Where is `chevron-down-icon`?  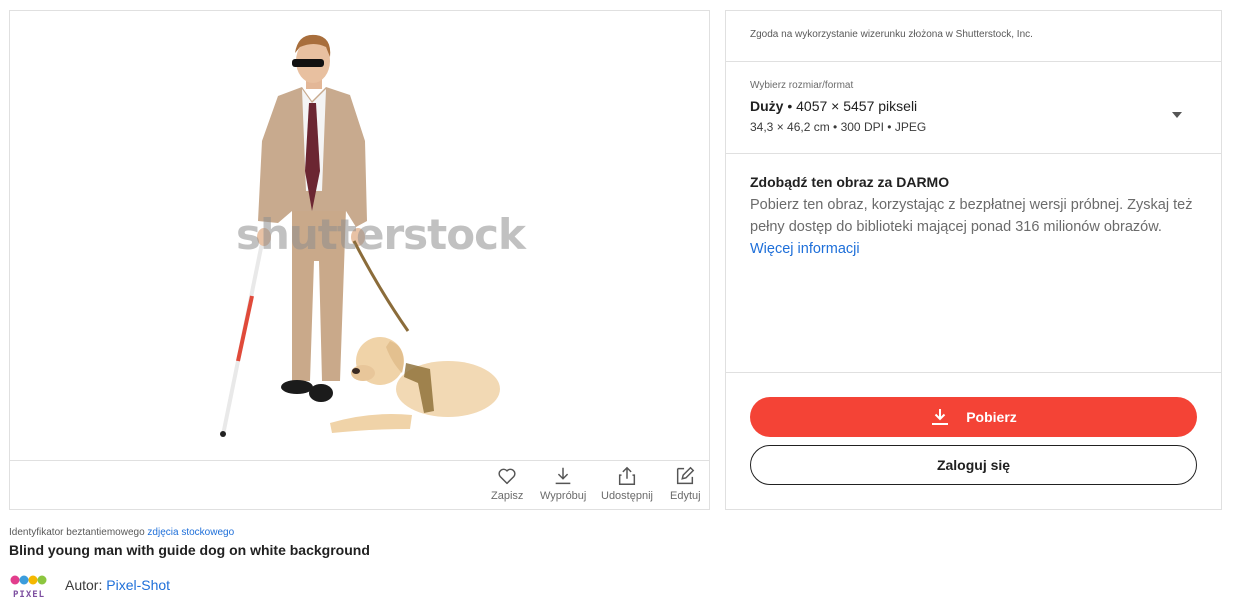 chevron-down-icon is located at coordinates (1177, 115).